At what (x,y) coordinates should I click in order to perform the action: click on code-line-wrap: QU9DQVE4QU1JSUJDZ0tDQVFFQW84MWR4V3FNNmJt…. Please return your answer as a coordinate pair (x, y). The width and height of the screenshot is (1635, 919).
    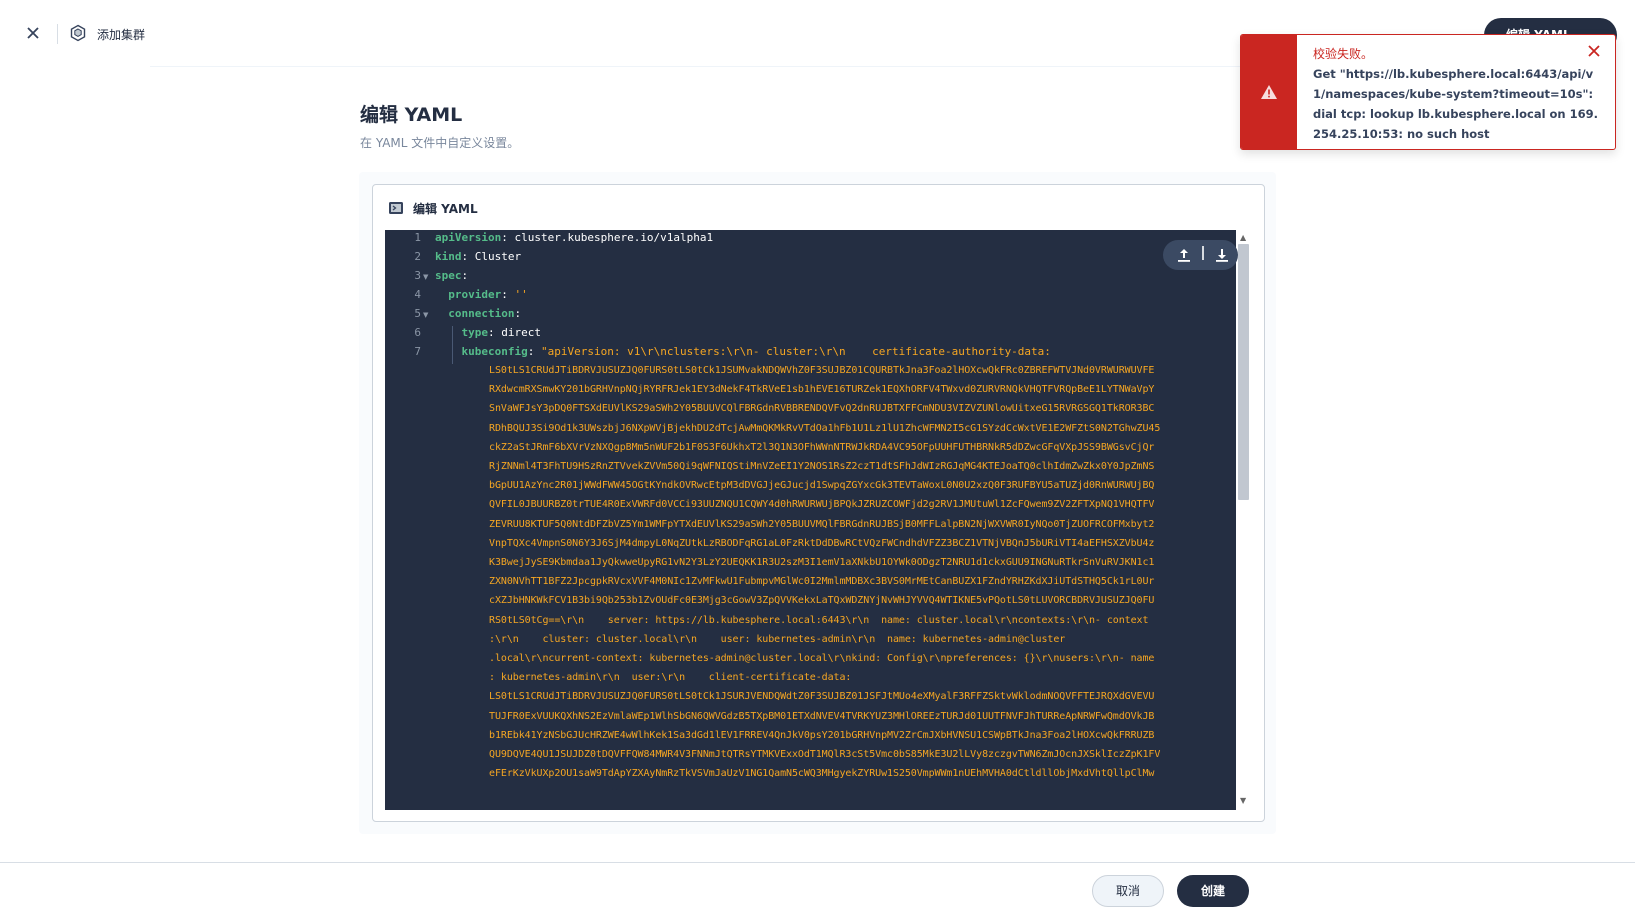
    Looking at the image, I should click on (825, 754).